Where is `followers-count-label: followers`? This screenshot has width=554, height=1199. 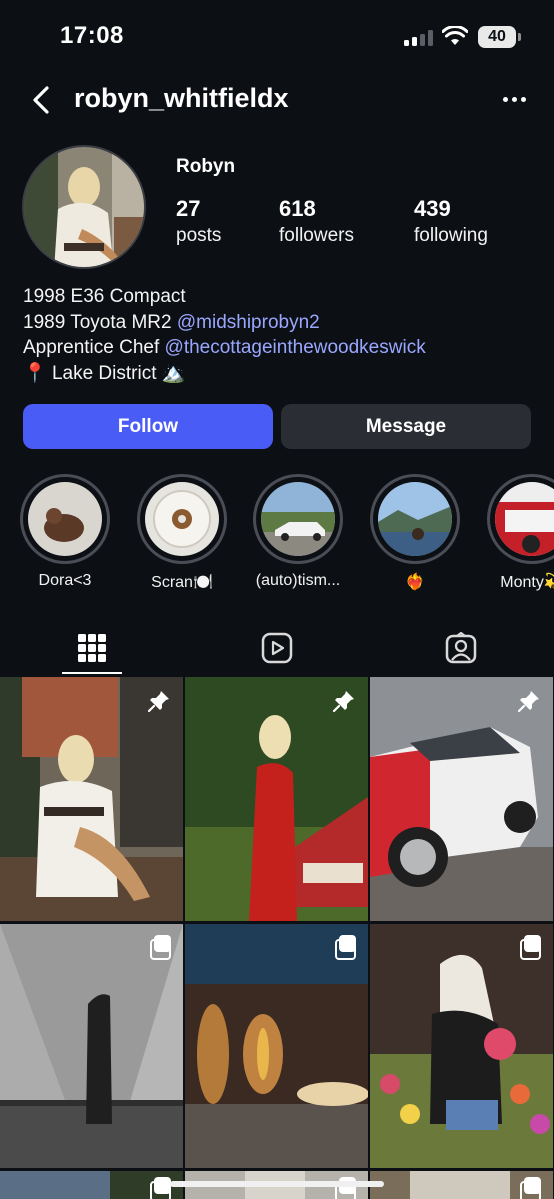
followers-count-label: followers is located at coordinates (316, 235).